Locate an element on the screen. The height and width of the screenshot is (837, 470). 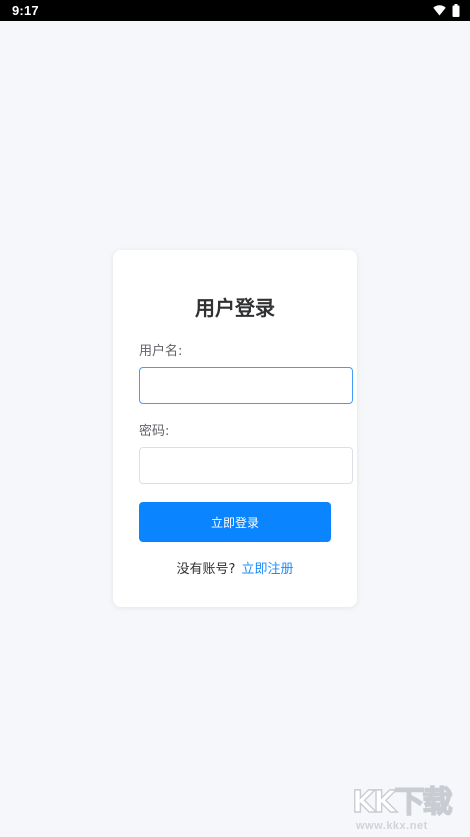
no-account-text: 没有账号? is located at coordinates (206, 569).